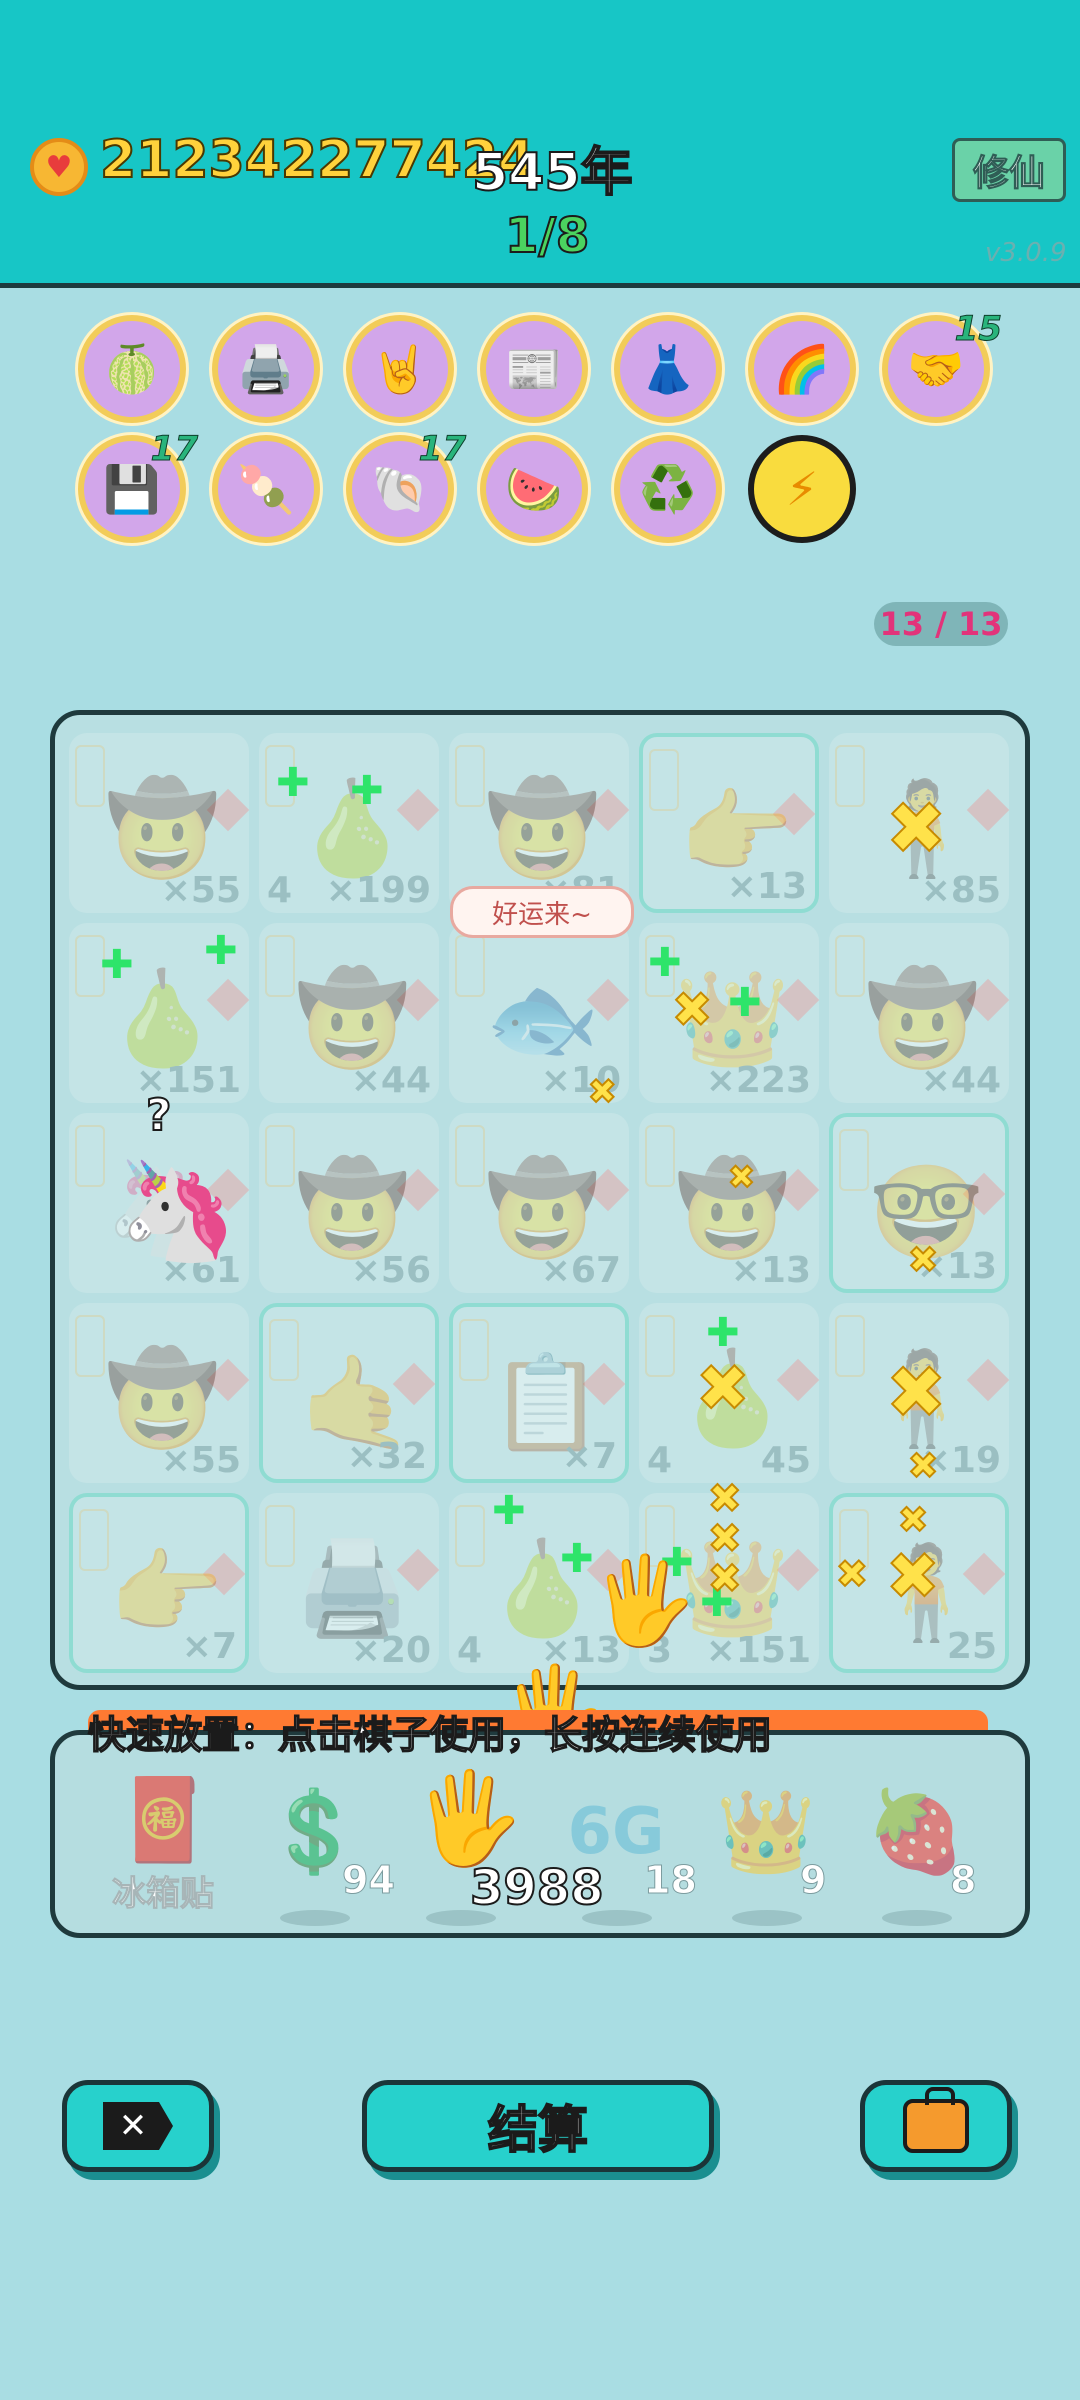 The width and height of the screenshot is (1080, 2400). I want to click on red-hand-effect: 🖐️, so click(644, 1601).